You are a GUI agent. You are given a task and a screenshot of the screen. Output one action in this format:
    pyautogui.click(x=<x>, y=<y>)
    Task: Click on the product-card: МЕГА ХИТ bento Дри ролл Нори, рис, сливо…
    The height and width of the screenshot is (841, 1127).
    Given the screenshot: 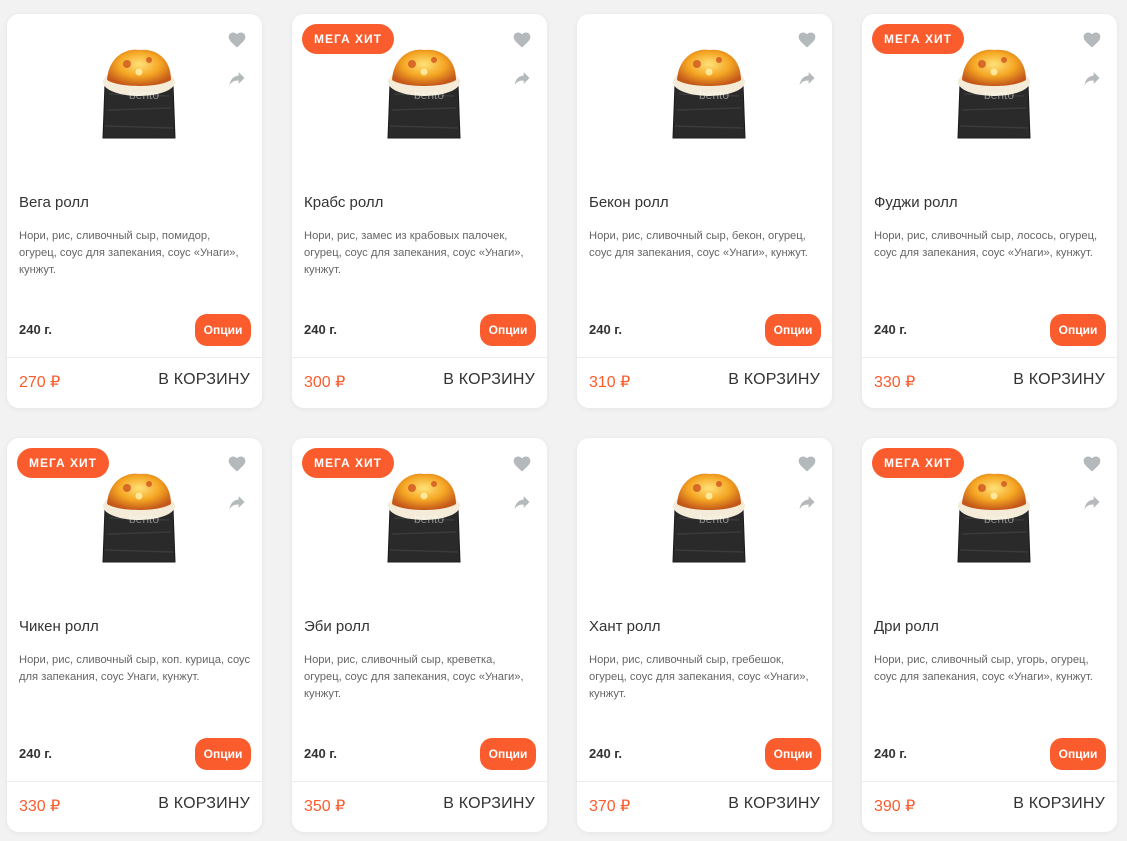 What is the action you would take?
    pyautogui.click(x=989, y=635)
    